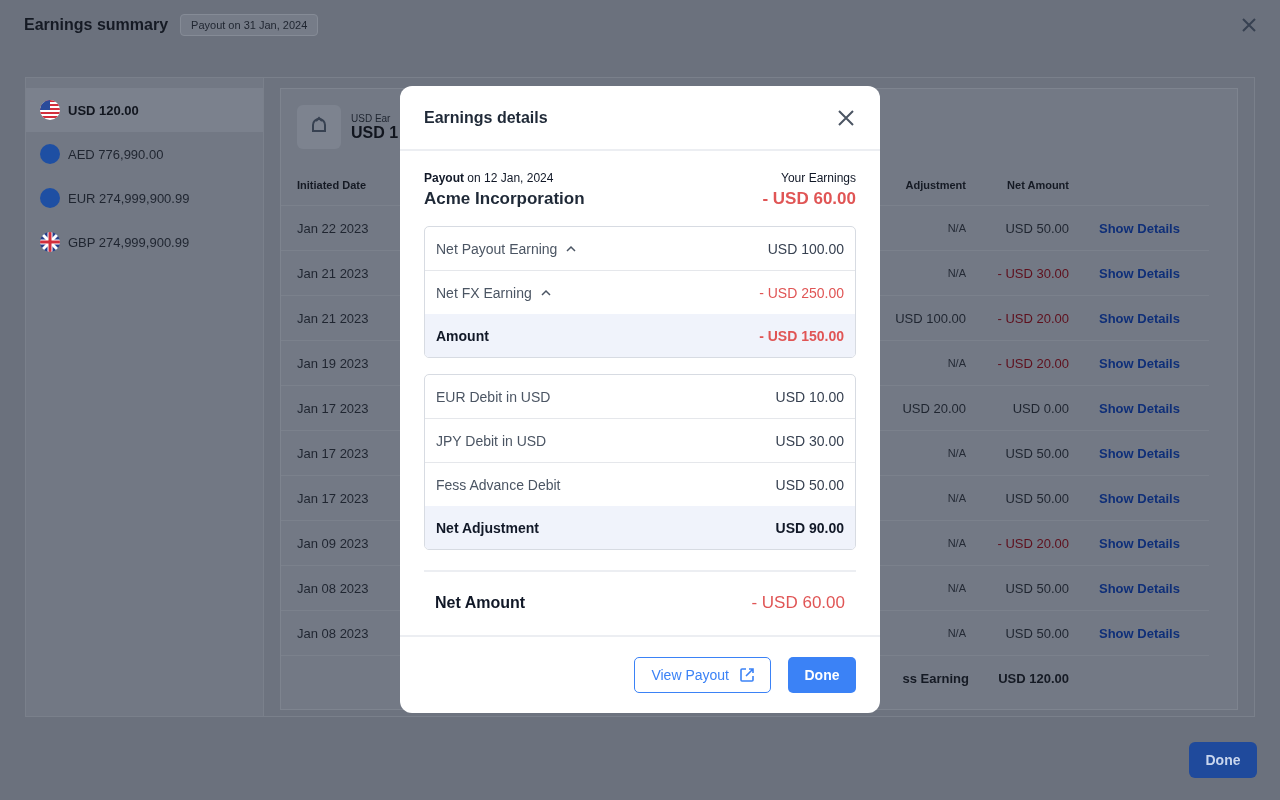 This screenshot has height=800, width=1280. What do you see at coordinates (491, 440) in the screenshot?
I see `row-label: JPY Debit in USD` at bounding box center [491, 440].